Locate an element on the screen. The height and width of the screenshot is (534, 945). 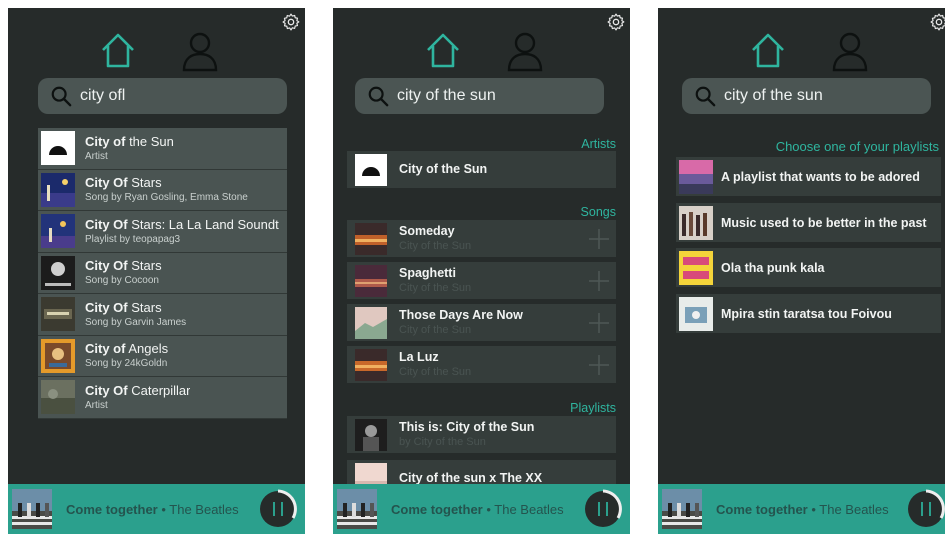
song-row: Spaghetti City of the Sun is located at coordinates (481, 280).